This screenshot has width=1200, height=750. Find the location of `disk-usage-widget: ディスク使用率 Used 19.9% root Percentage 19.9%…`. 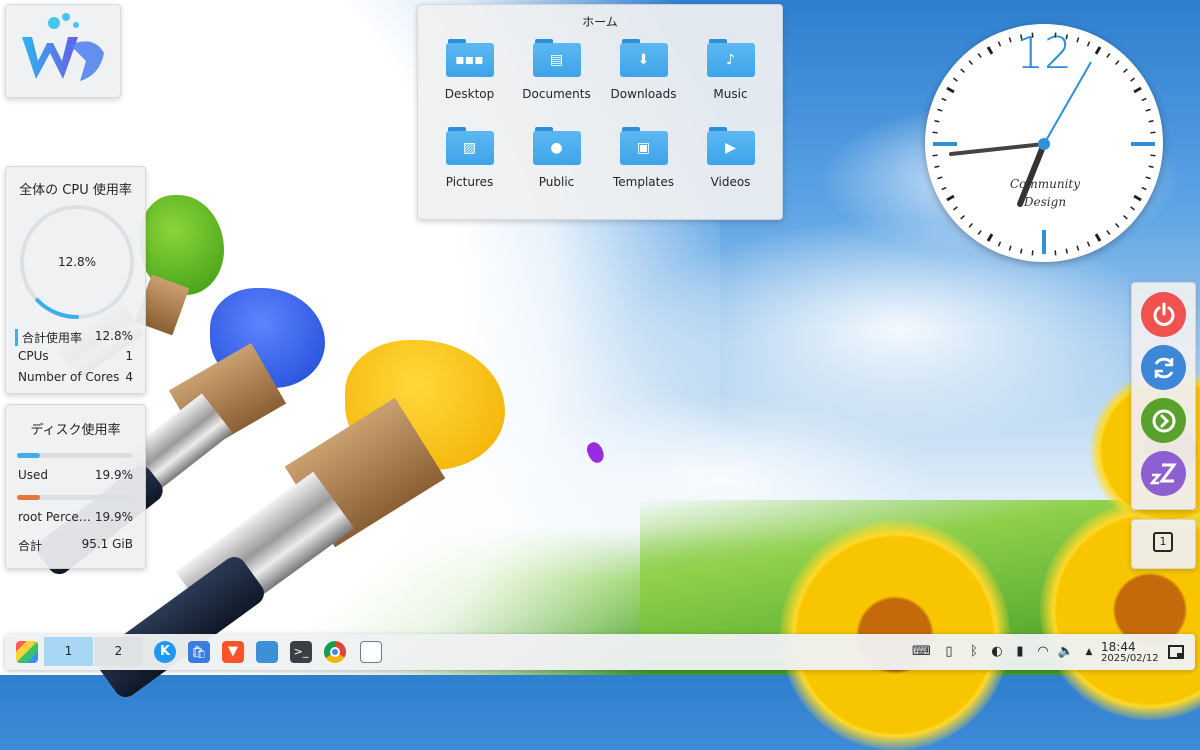

disk-usage-widget: ディスク使用率 Used 19.9% root Percentage 19.9%… is located at coordinates (75, 486).